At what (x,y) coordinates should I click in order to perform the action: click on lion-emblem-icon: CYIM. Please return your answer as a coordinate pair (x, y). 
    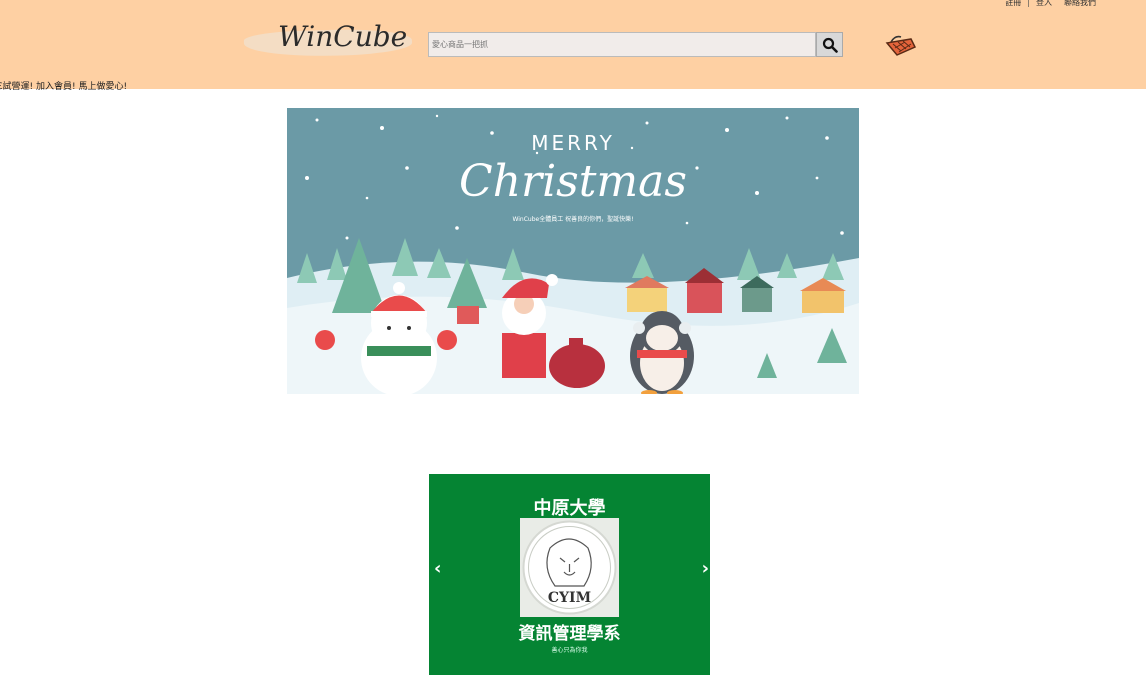
    Looking at the image, I should click on (569, 567).